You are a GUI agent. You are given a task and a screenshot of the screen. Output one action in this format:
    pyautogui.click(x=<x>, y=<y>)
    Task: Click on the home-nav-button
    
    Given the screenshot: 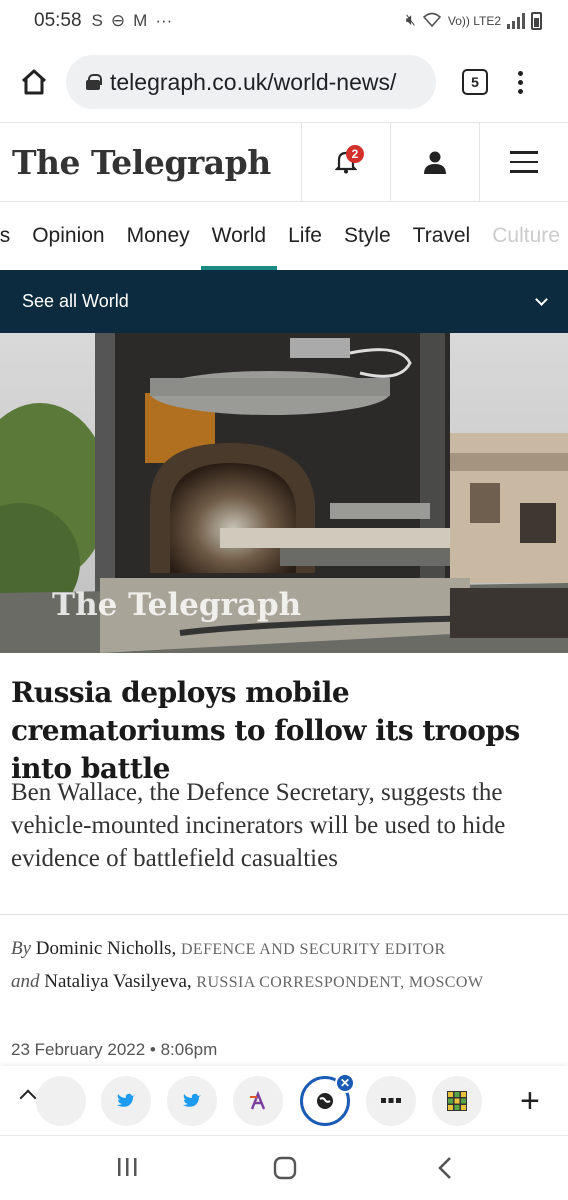 What is the action you would take?
    pyautogui.click(x=285, y=1168)
    